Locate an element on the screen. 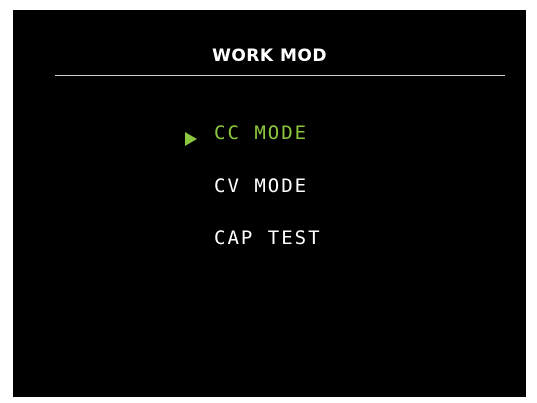 The height and width of the screenshot is (403, 537). page-title: WORK MOD is located at coordinates (269, 56).